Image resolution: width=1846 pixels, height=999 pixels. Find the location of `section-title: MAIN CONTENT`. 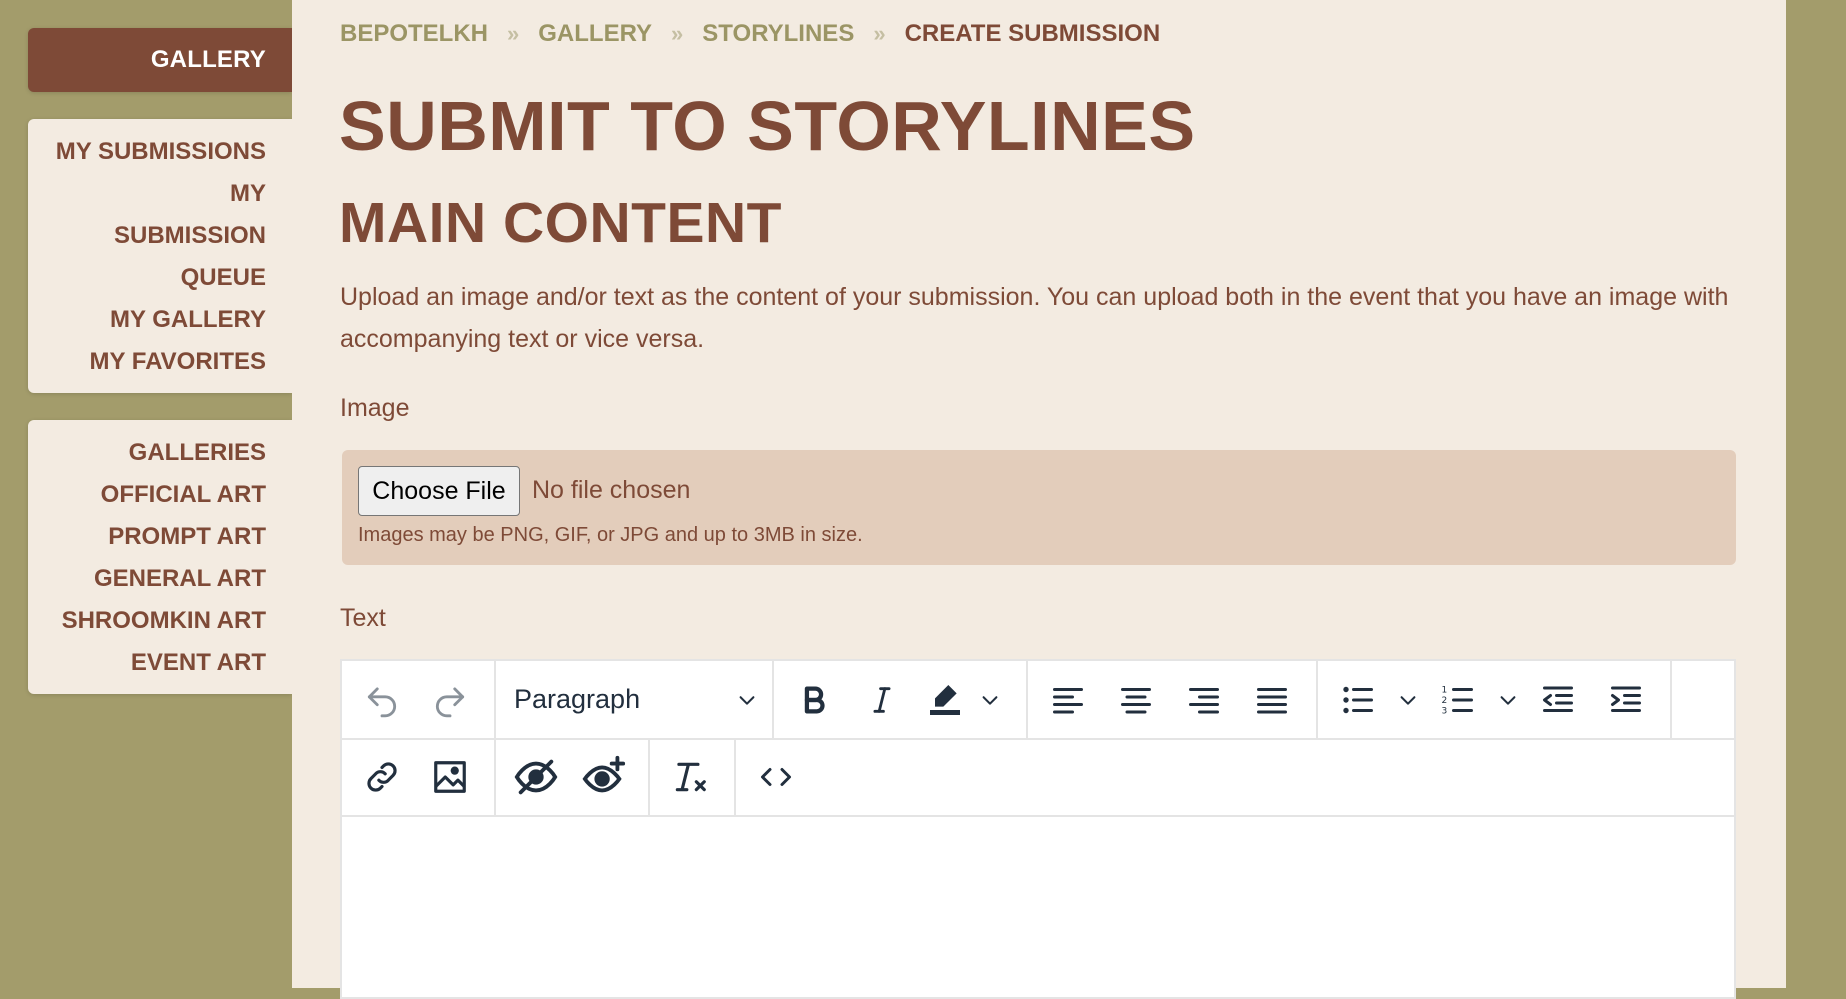

section-title: MAIN CONTENT is located at coordinates (560, 223).